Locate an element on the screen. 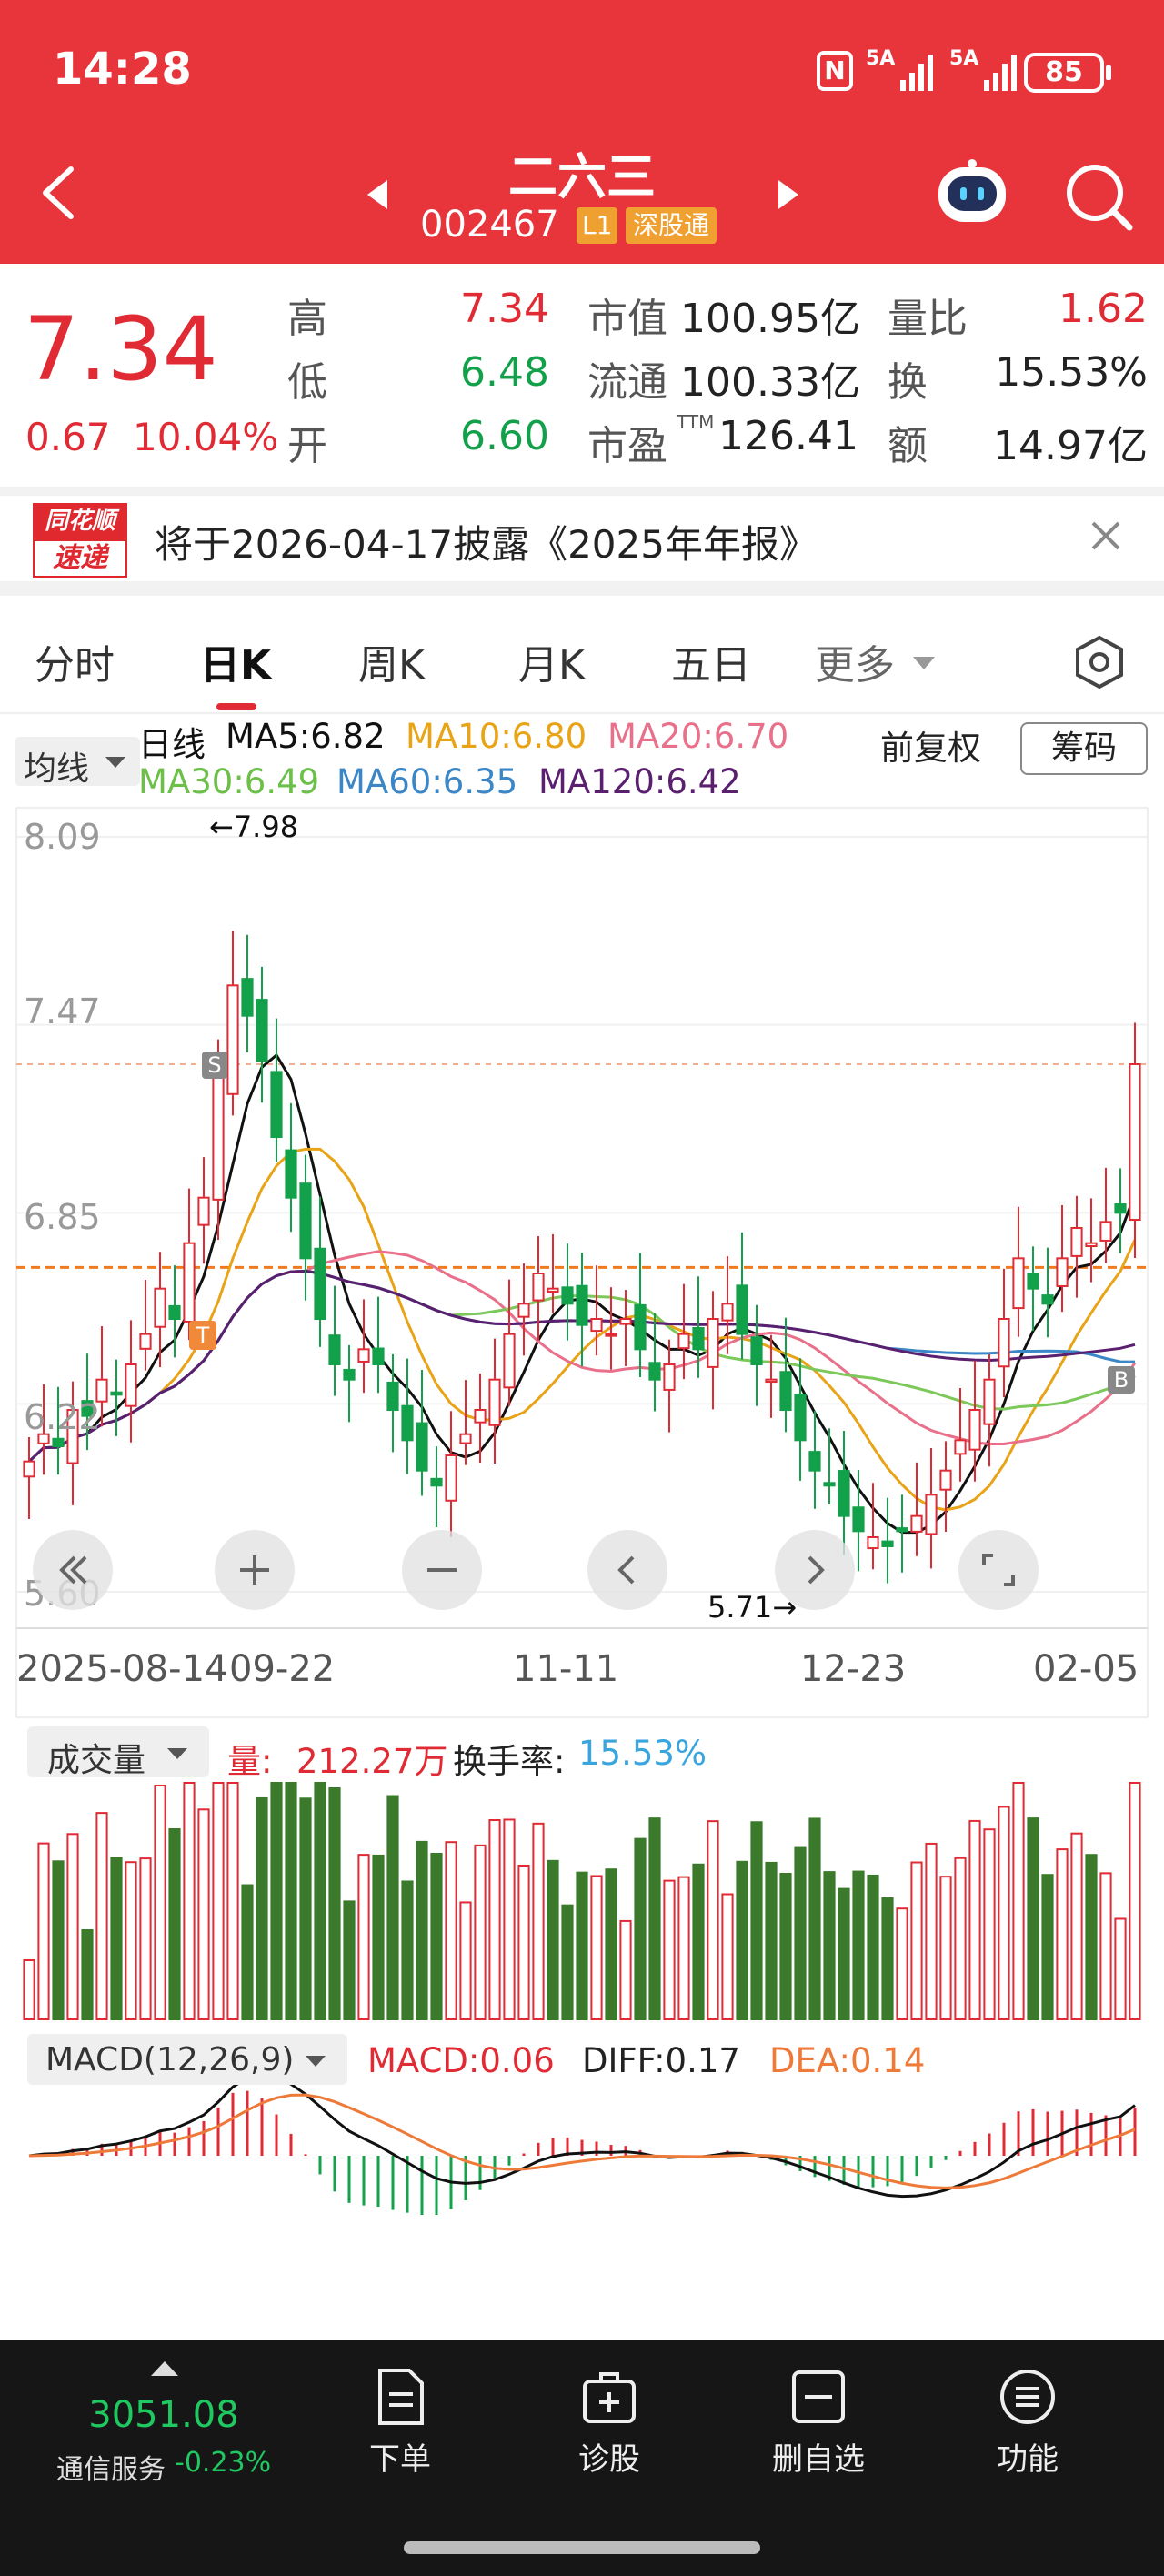  up-caret-icon is located at coordinates (165, 2370).